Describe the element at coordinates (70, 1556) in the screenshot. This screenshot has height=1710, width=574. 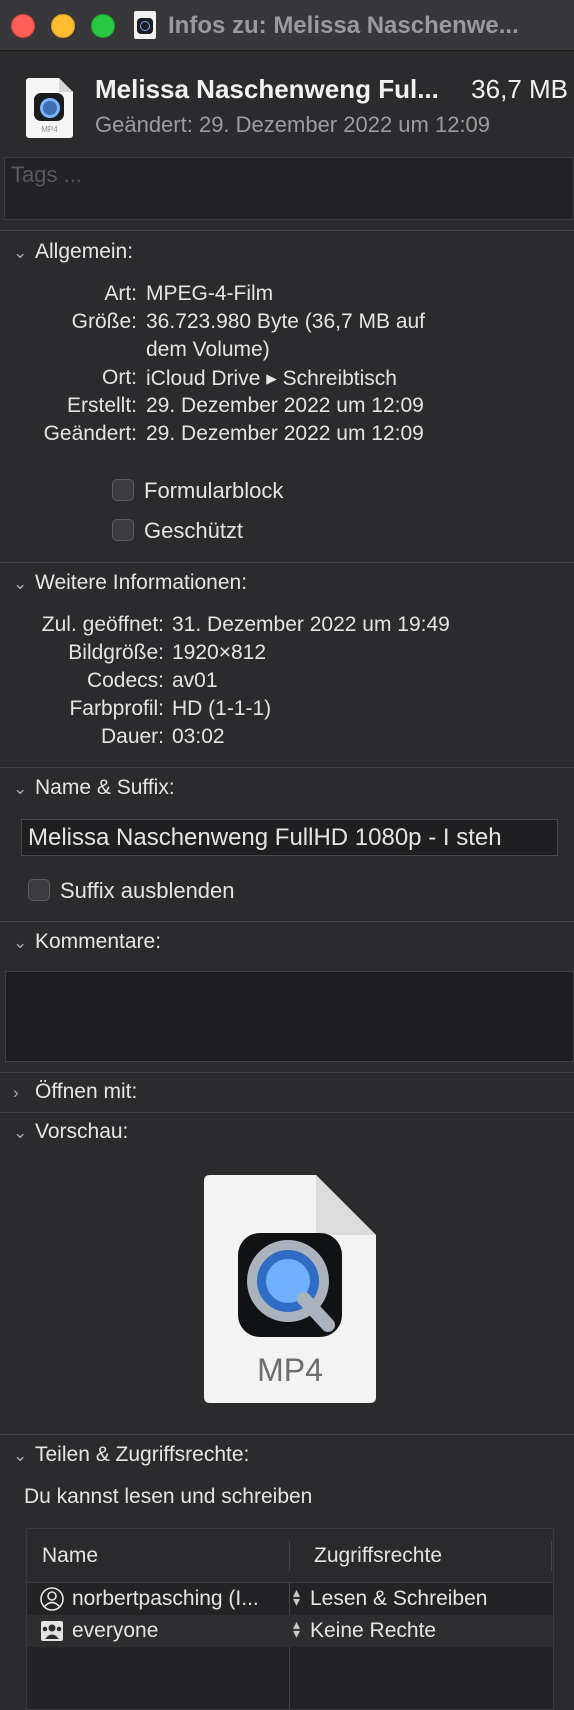
I see `column-header-name: Name` at that location.